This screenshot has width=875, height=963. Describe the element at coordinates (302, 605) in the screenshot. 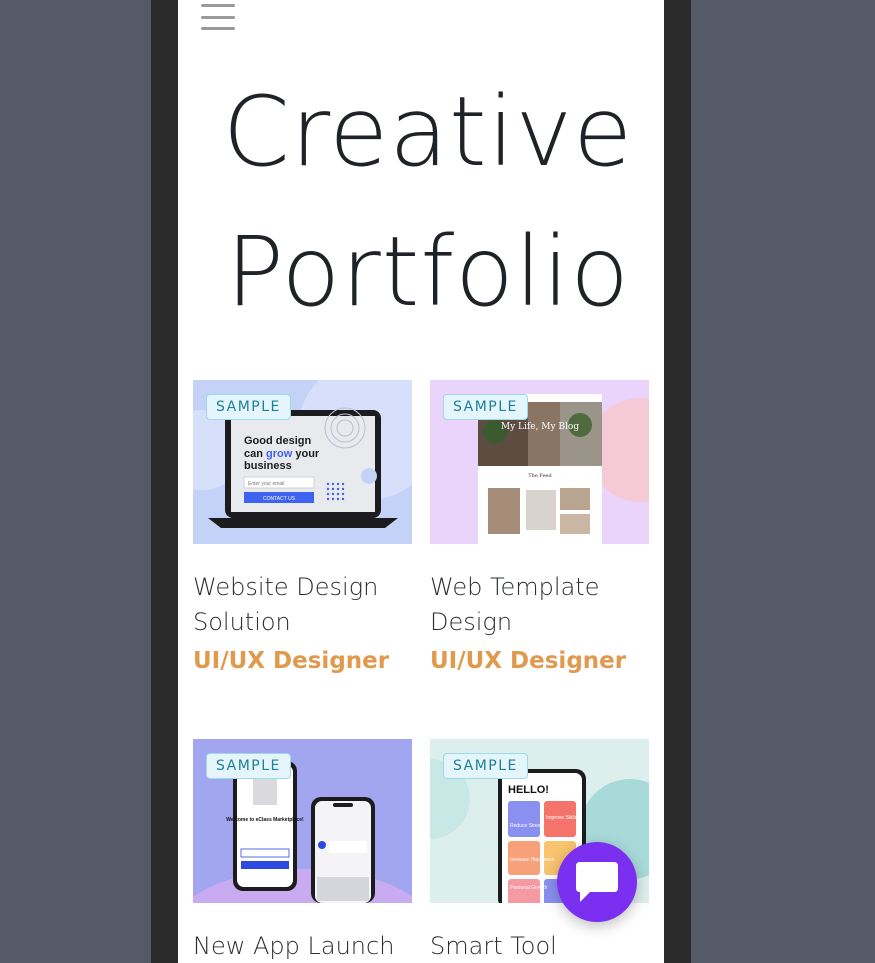

I see `card-title: Website Design Solution` at that location.